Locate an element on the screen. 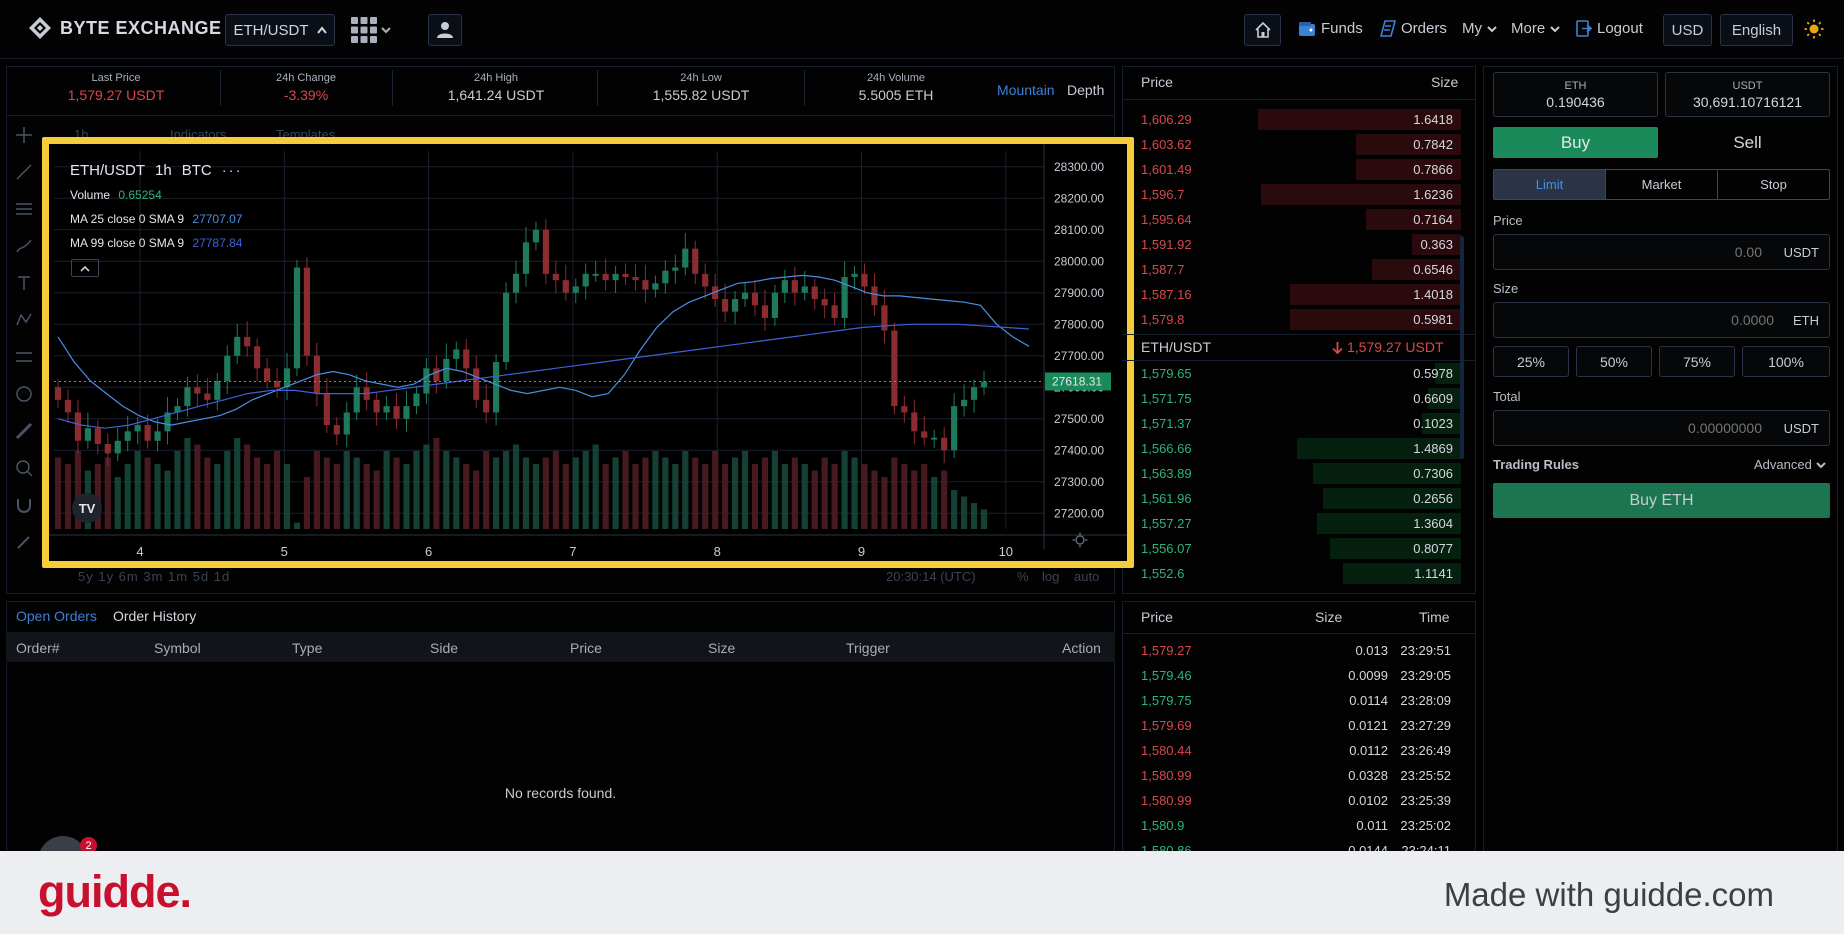 The height and width of the screenshot is (934, 1844). emoji-icon is located at coordinates (24, 394).